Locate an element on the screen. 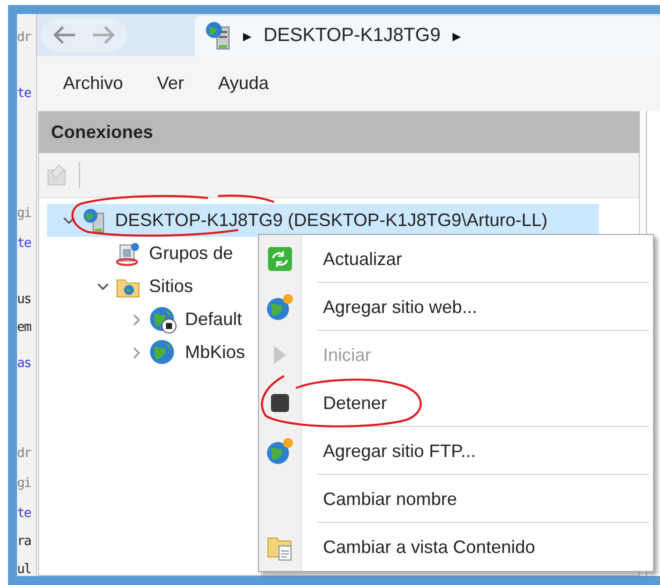 This screenshot has width=660, height=585. code-fragment: as is located at coordinates (24, 364).